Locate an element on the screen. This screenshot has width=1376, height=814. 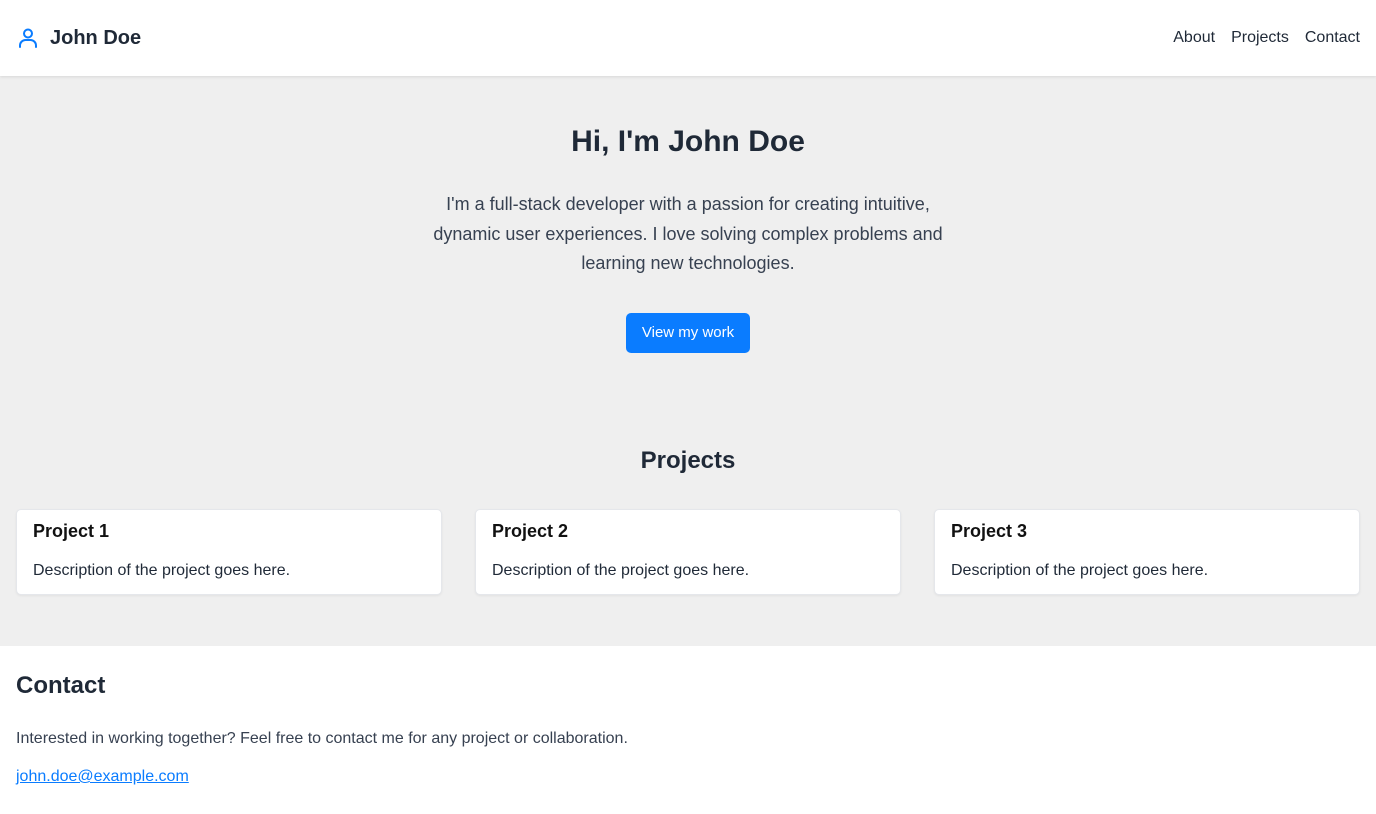
nav-link-about: About is located at coordinates (1194, 38).